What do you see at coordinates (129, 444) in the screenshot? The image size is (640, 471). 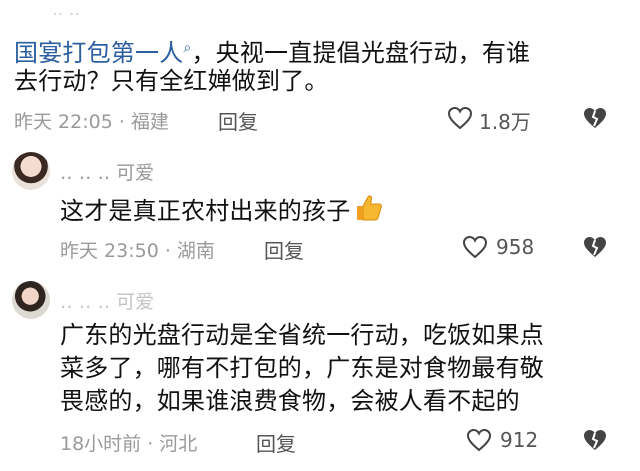 I see `comment-3-meta: 18小时前 · 河北` at bounding box center [129, 444].